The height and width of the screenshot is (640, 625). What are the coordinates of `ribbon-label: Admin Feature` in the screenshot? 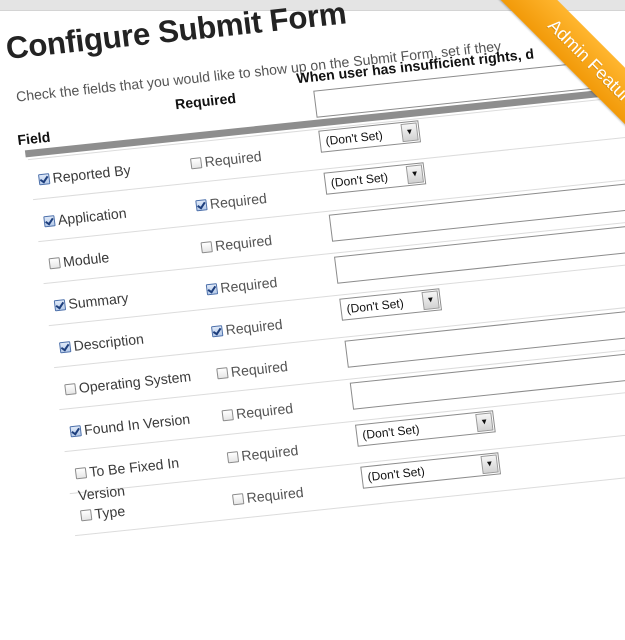 It's located at (559, 80).